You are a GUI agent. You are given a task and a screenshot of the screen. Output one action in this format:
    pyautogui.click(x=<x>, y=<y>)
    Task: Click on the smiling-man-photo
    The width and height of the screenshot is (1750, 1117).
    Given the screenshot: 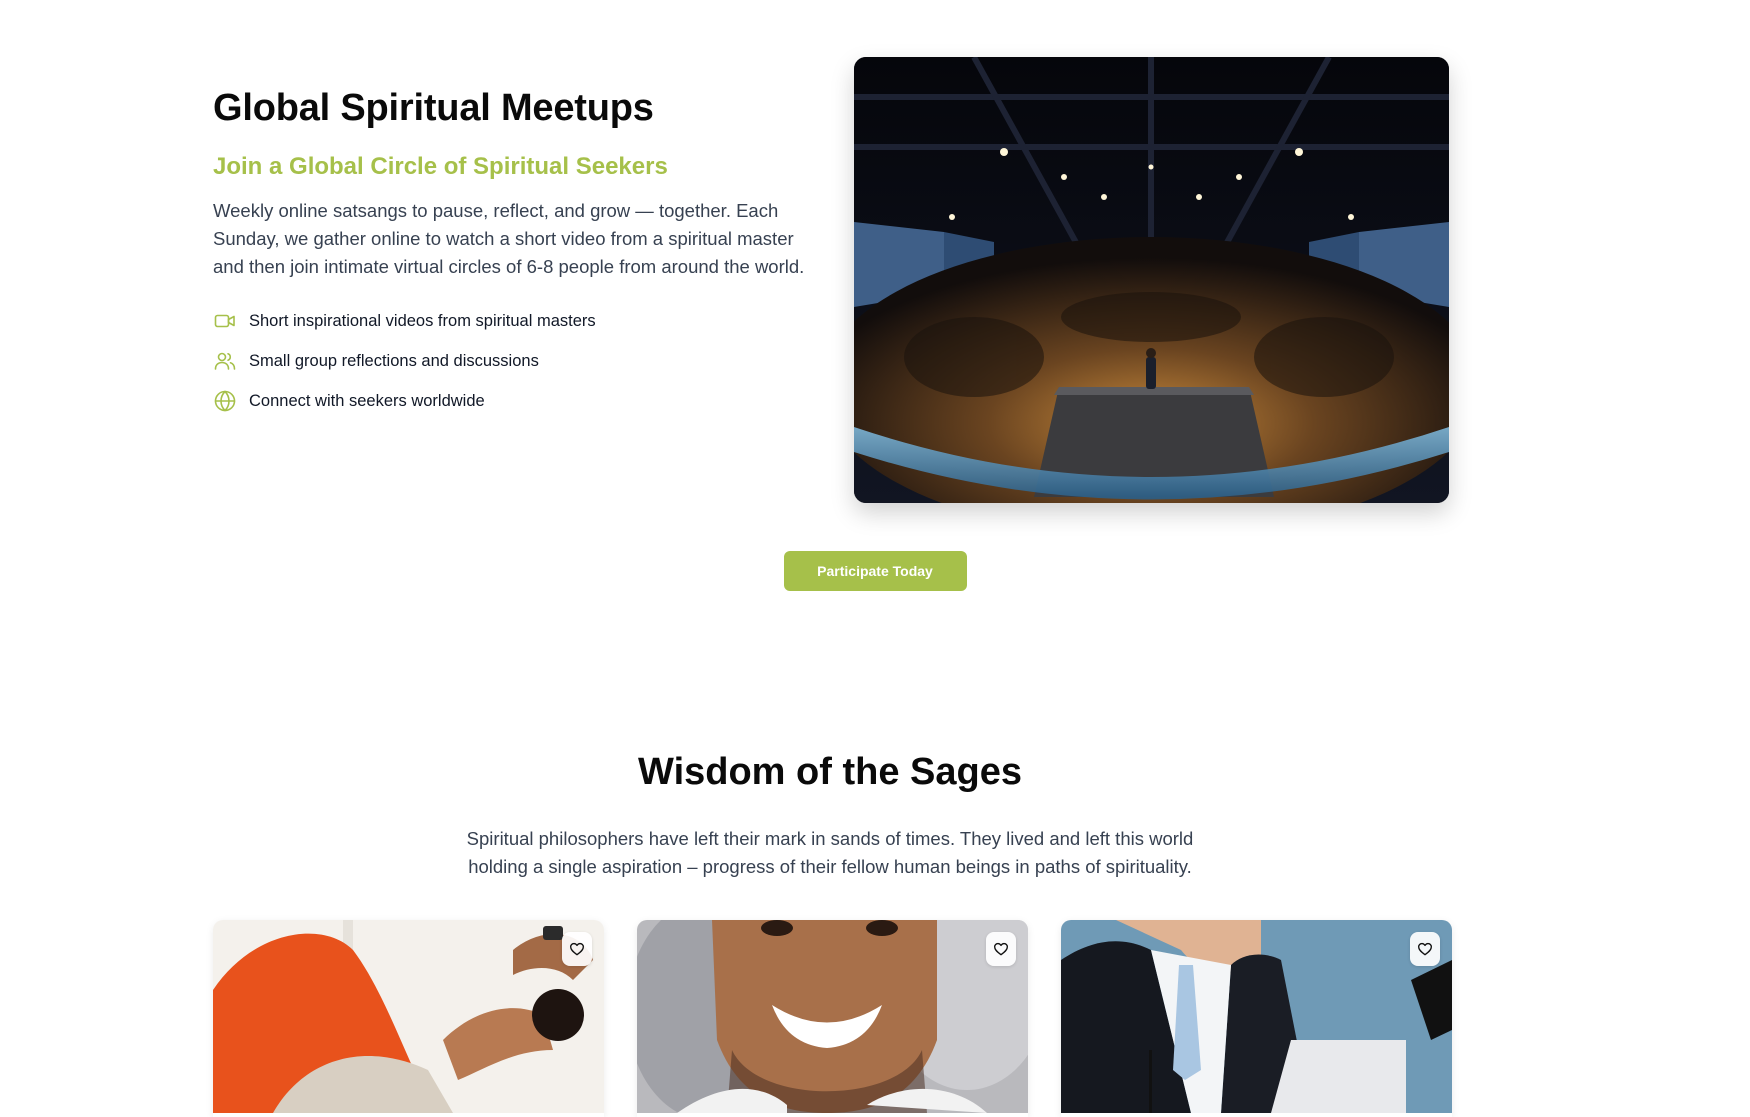 What is the action you would take?
    pyautogui.click(x=832, y=1016)
    